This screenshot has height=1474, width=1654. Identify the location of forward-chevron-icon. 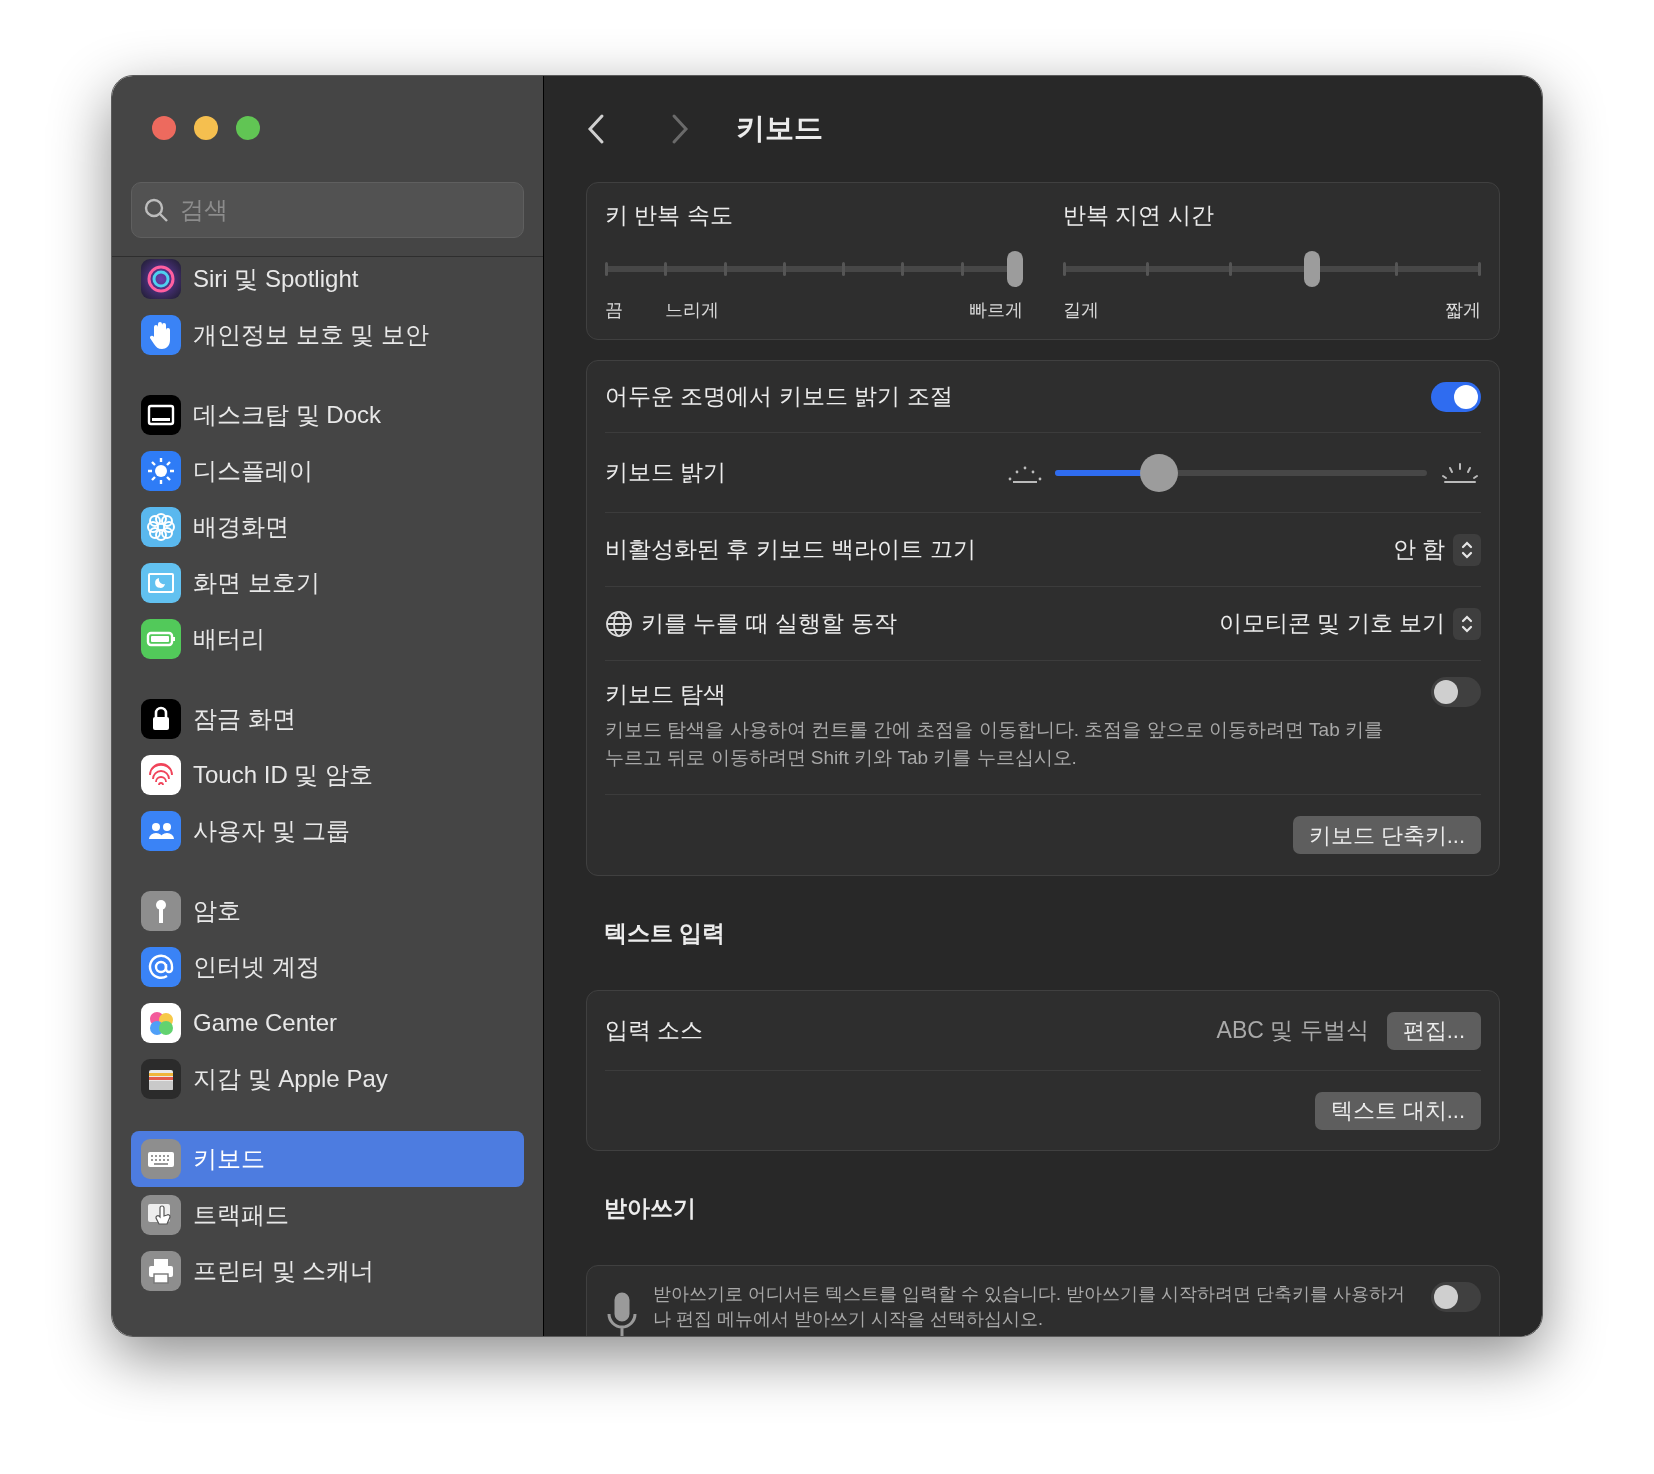
(680, 129).